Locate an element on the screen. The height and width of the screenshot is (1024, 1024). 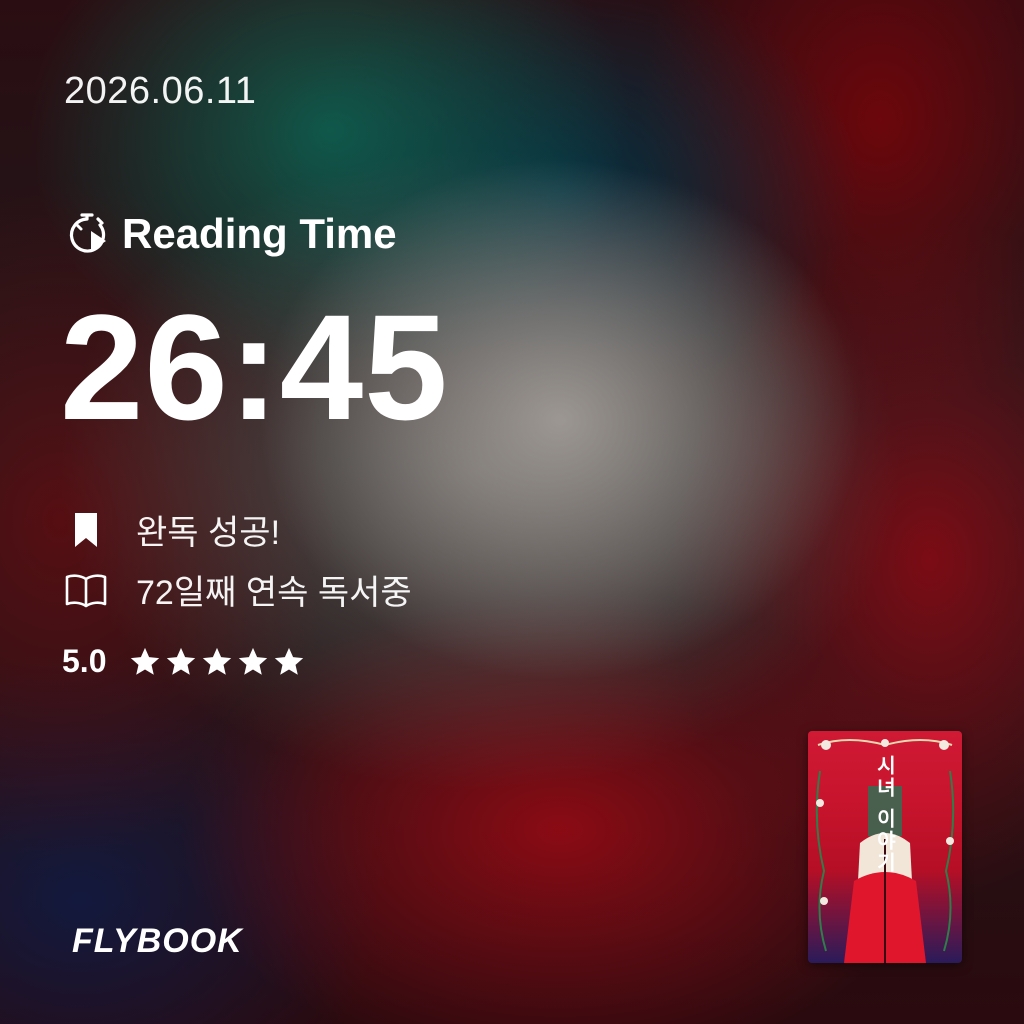
reading-streak: 72일째 연속 독서중 is located at coordinates (238, 589).